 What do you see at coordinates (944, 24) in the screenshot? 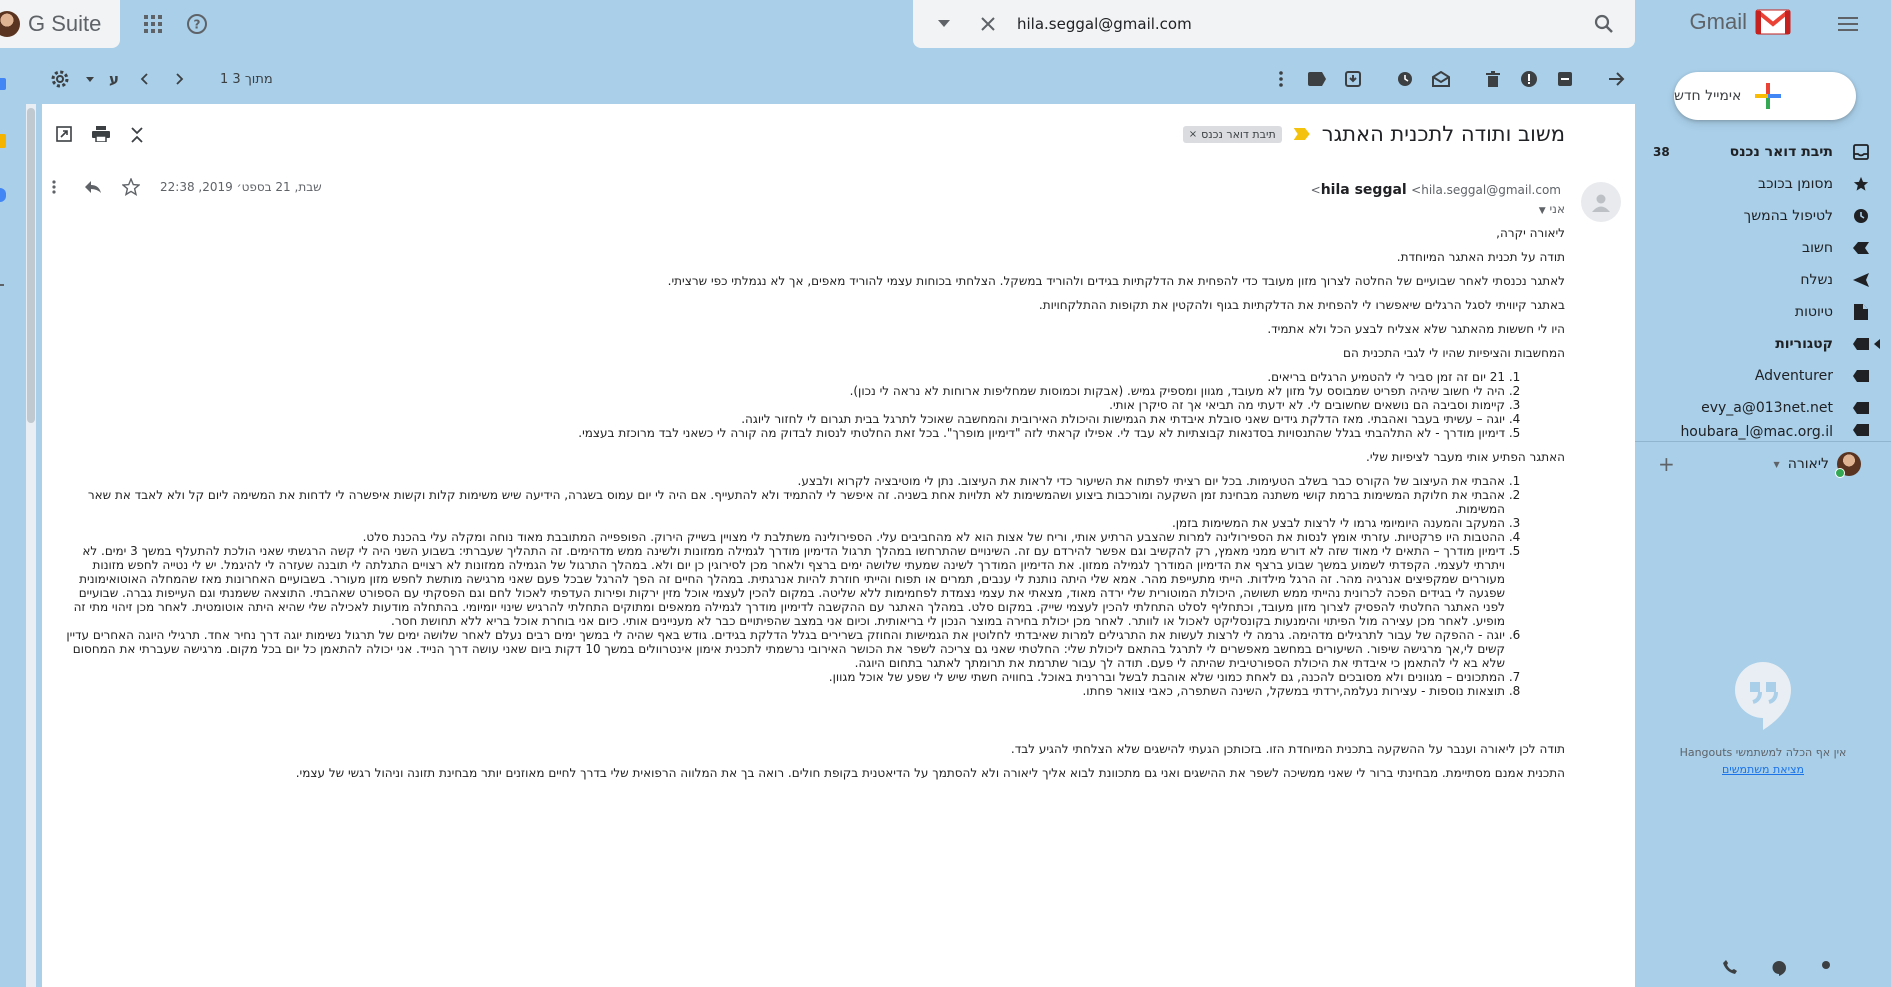
I see `search-options-icon` at bounding box center [944, 24].